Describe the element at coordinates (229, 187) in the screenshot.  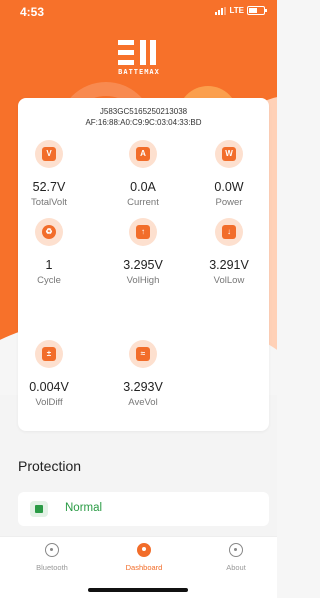
I see `metric-value: 0.0W` at that location.